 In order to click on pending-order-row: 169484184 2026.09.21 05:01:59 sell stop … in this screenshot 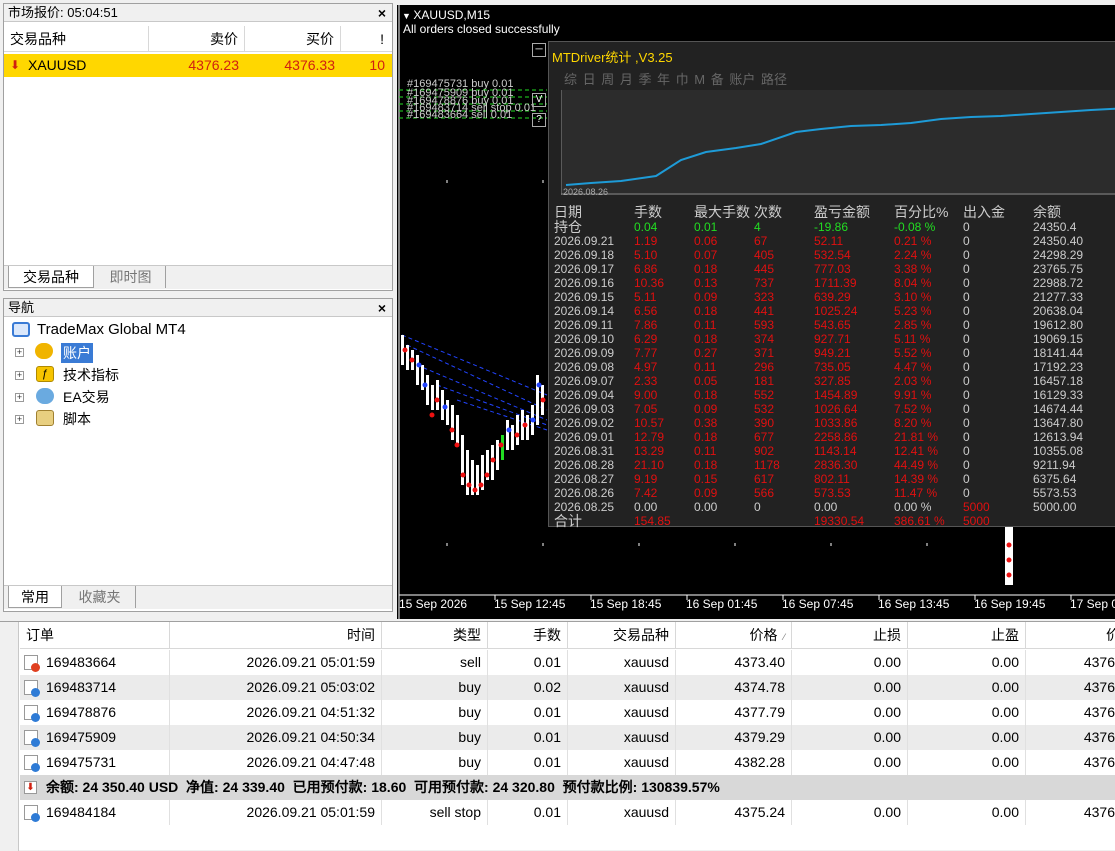, I will do `click(567, 812)`.